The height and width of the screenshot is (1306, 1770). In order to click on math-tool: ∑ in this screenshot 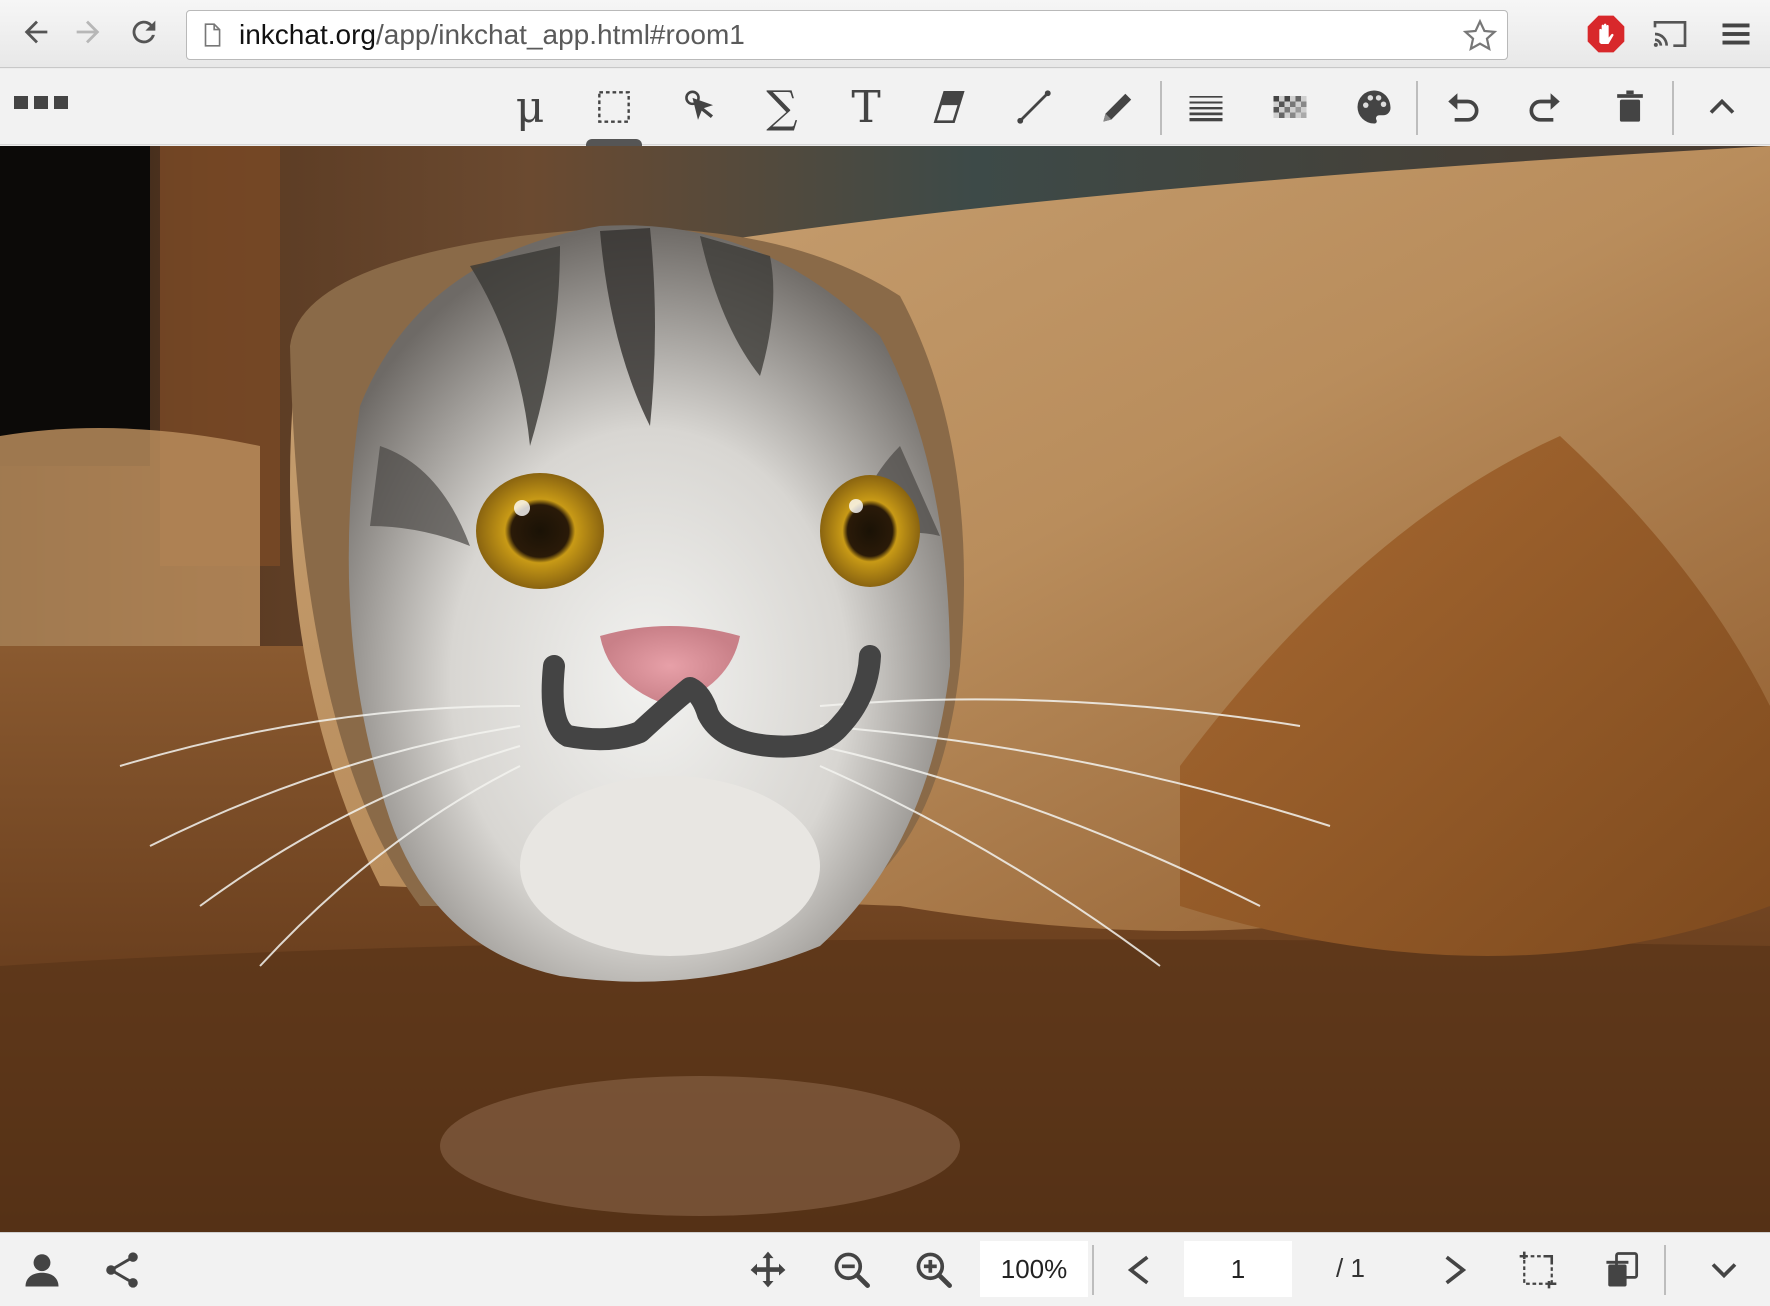, I will do `click(782, 107)`.